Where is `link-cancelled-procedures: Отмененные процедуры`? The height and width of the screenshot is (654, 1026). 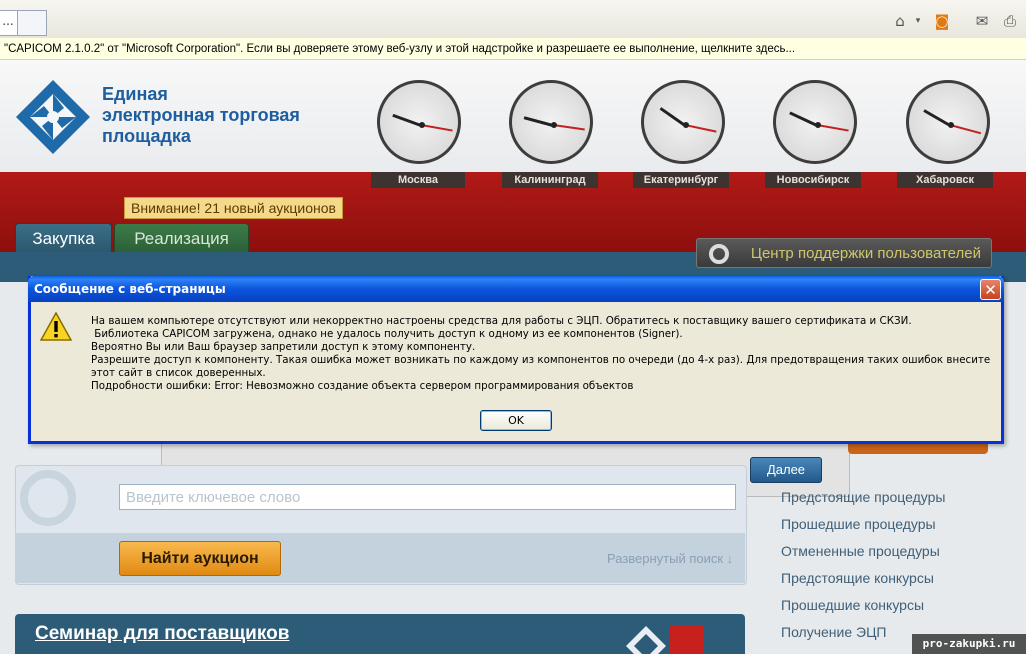 link-cancelled-procedures: Отмененные процедуры is located at coordinates (863, 553).